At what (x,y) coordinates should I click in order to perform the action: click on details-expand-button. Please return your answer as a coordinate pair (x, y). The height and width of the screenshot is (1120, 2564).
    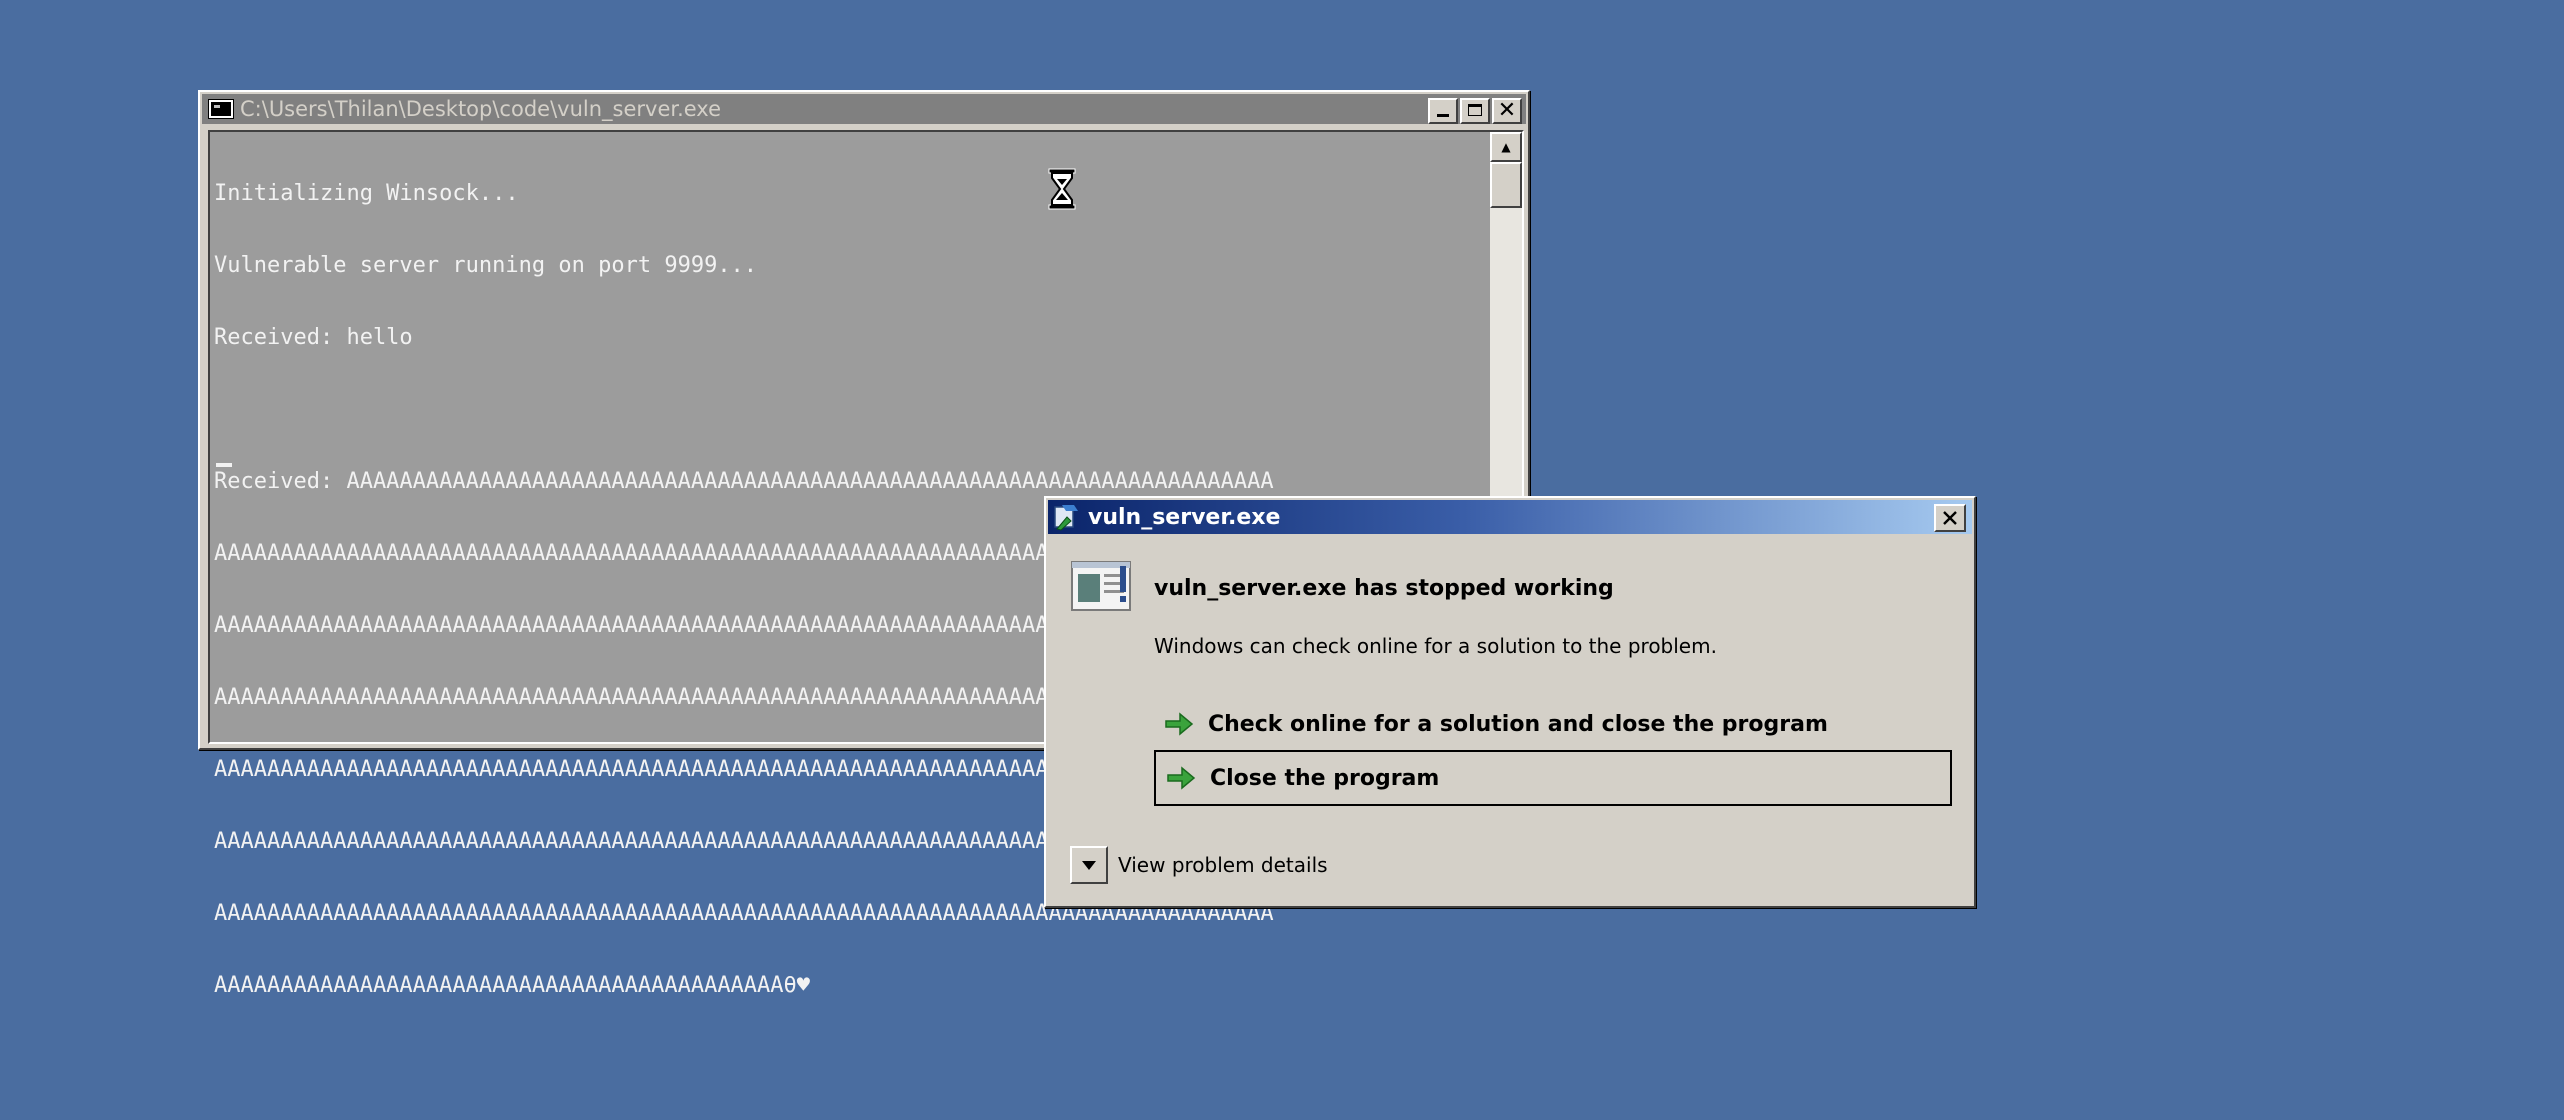
    Looking at the image, I should click on (1089, 865).